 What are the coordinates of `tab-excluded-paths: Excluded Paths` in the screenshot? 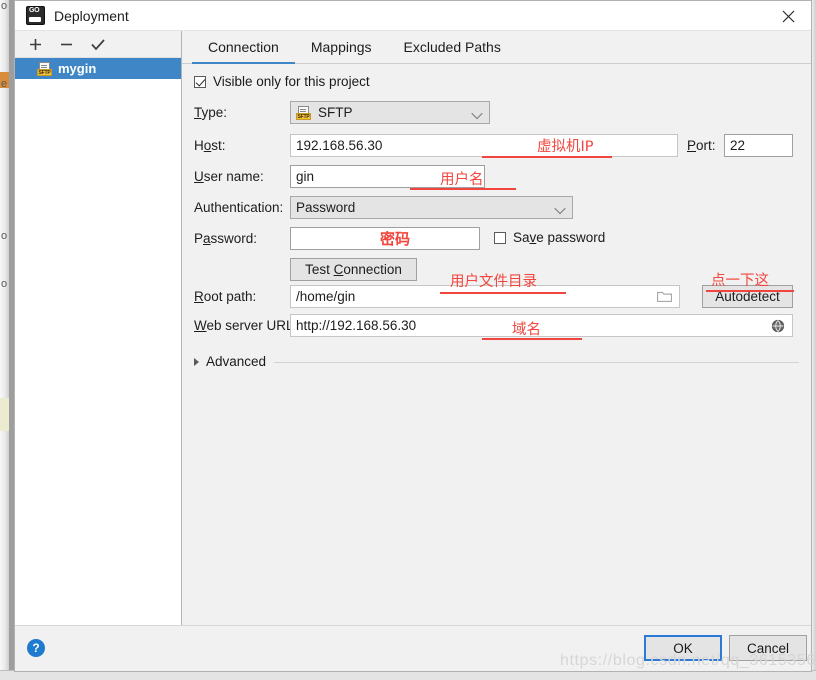 It's located at (452, 51).